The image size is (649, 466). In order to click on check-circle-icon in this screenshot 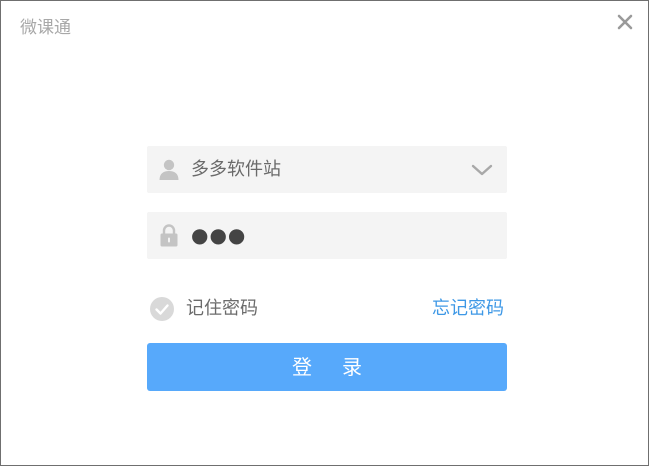, I will do `click(162, 309)`.